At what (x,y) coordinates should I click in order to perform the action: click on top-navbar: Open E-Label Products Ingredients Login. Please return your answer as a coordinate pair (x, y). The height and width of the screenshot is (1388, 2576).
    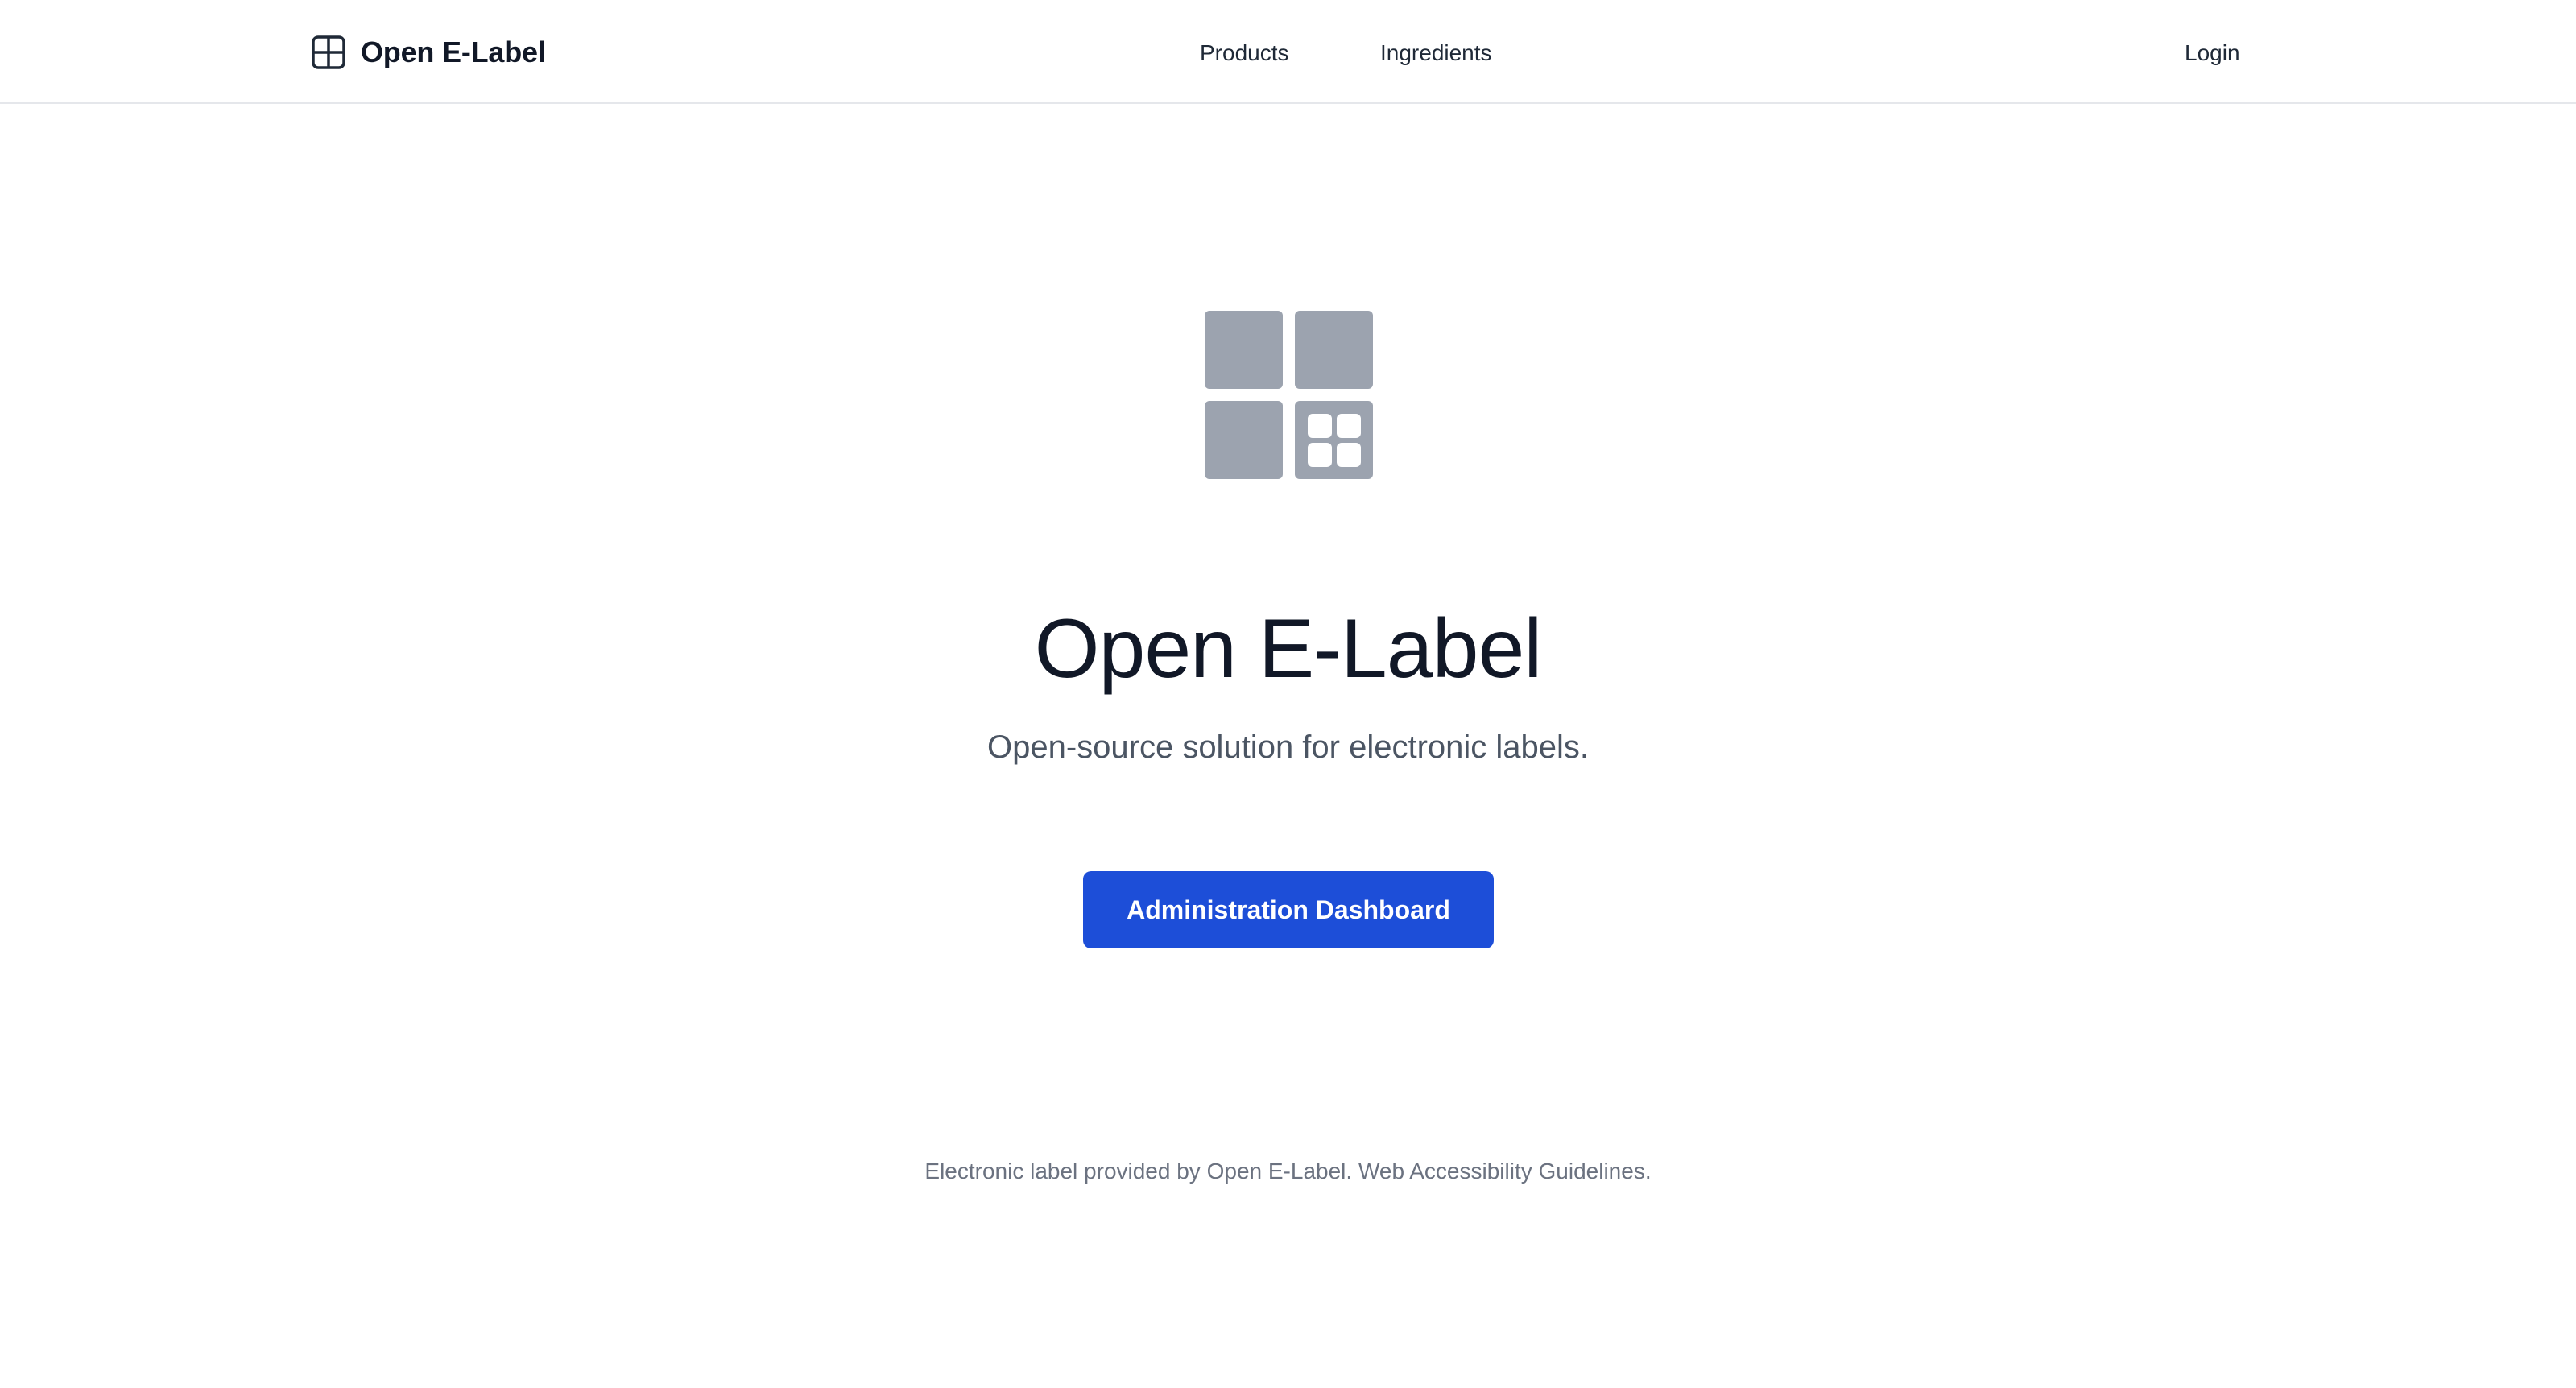
    Looking at the image, I should click on (1288, 52).